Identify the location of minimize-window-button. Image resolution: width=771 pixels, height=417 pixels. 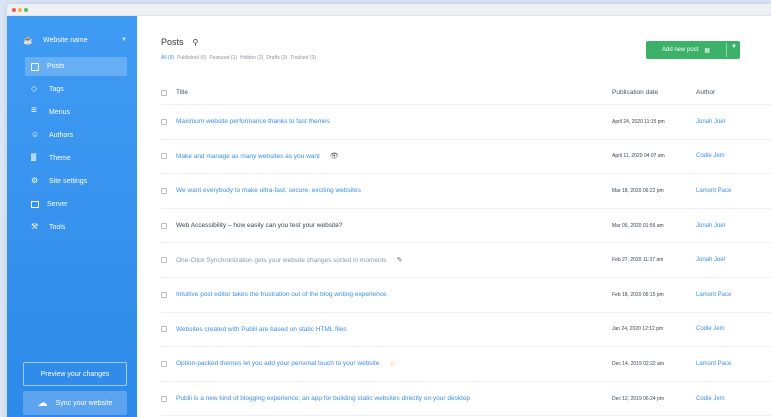
(20, 10).